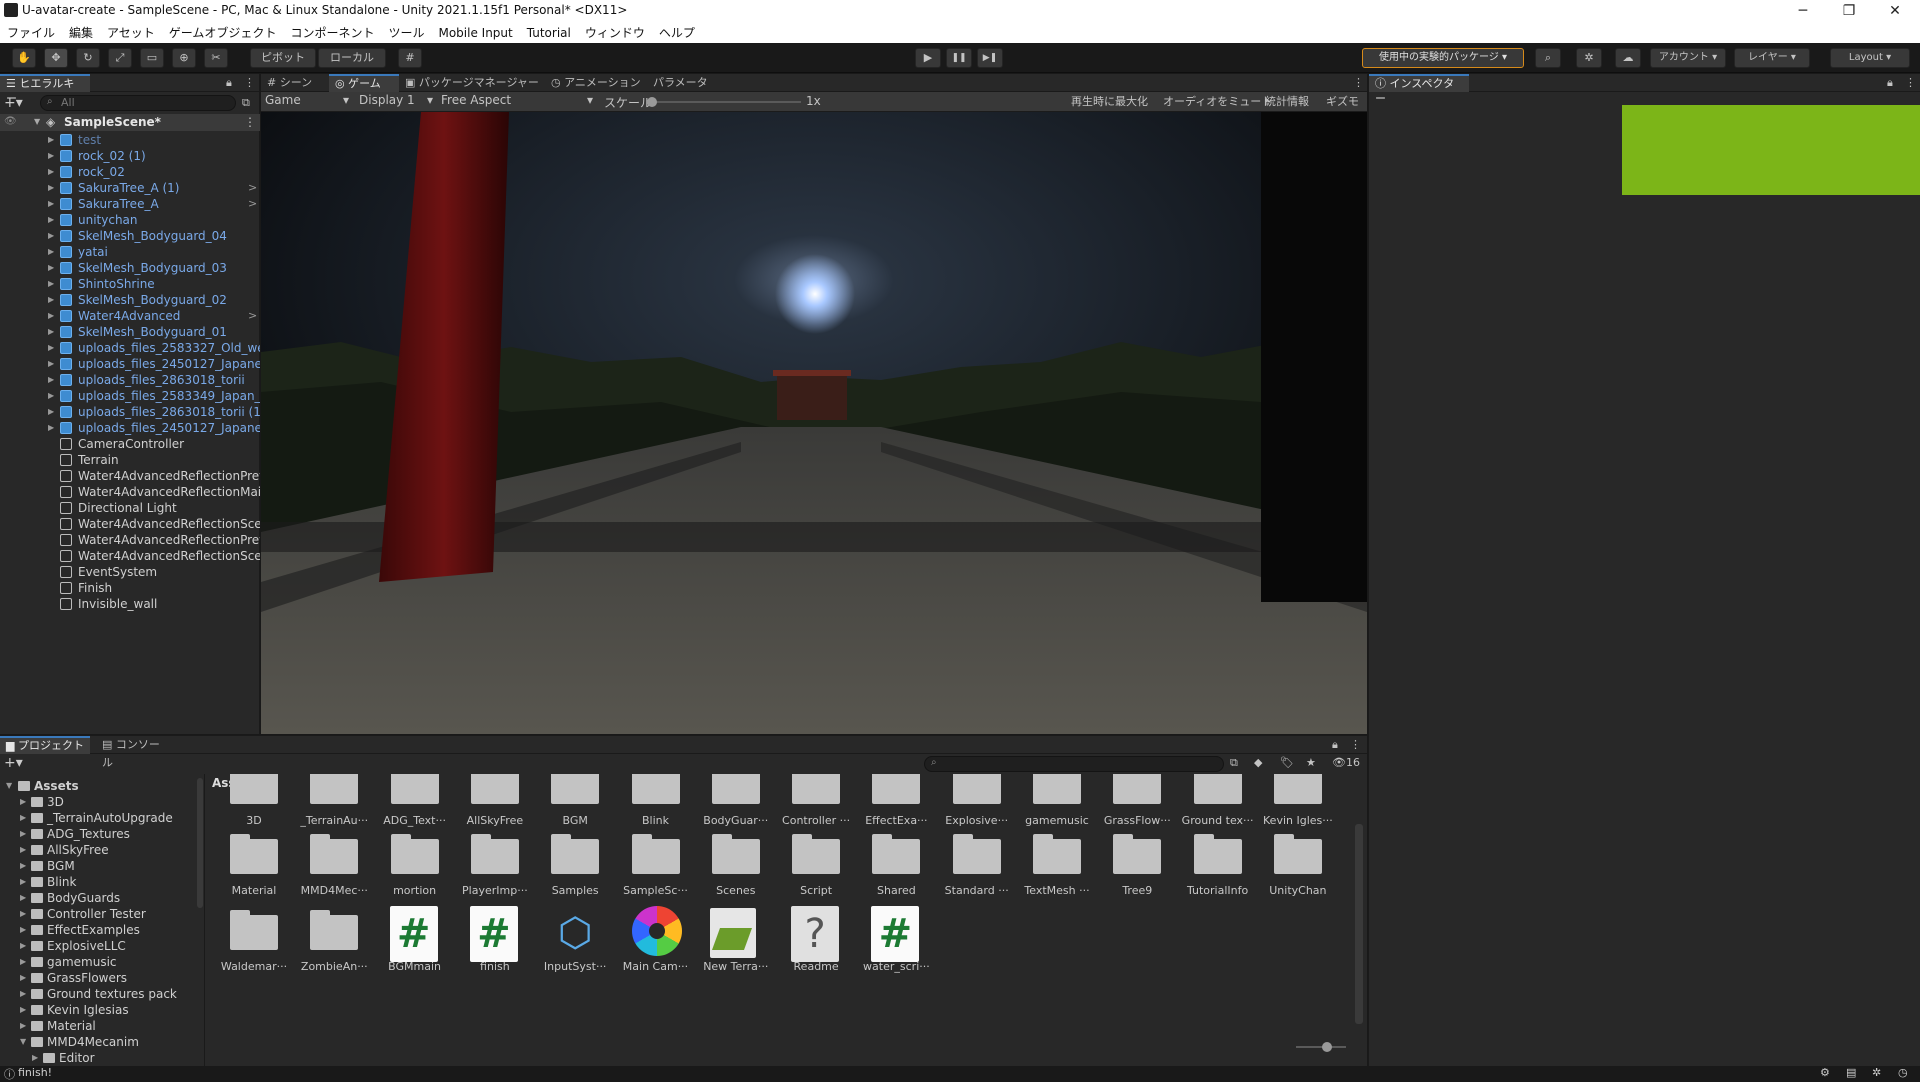 The height and width of the screenshot is (1082, 1920). Describe the element at coordinates (130, 252) in the screenshot. I see `hierarchy-item: ▶ yatai` at that location.